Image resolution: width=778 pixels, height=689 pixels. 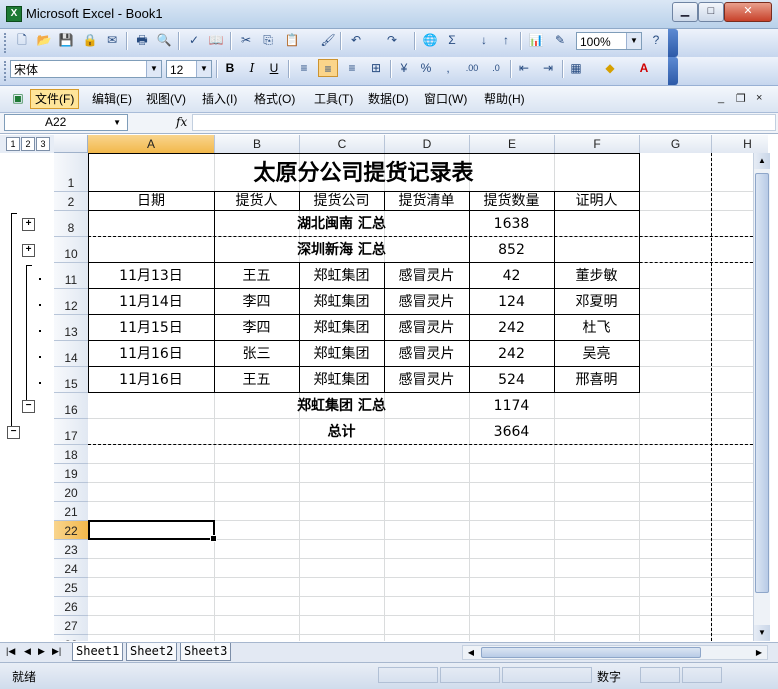 What do you see at coordinates (511, 354) in the screenshot?
I see `qty-cell: 242` at bounding box center [511, 354].